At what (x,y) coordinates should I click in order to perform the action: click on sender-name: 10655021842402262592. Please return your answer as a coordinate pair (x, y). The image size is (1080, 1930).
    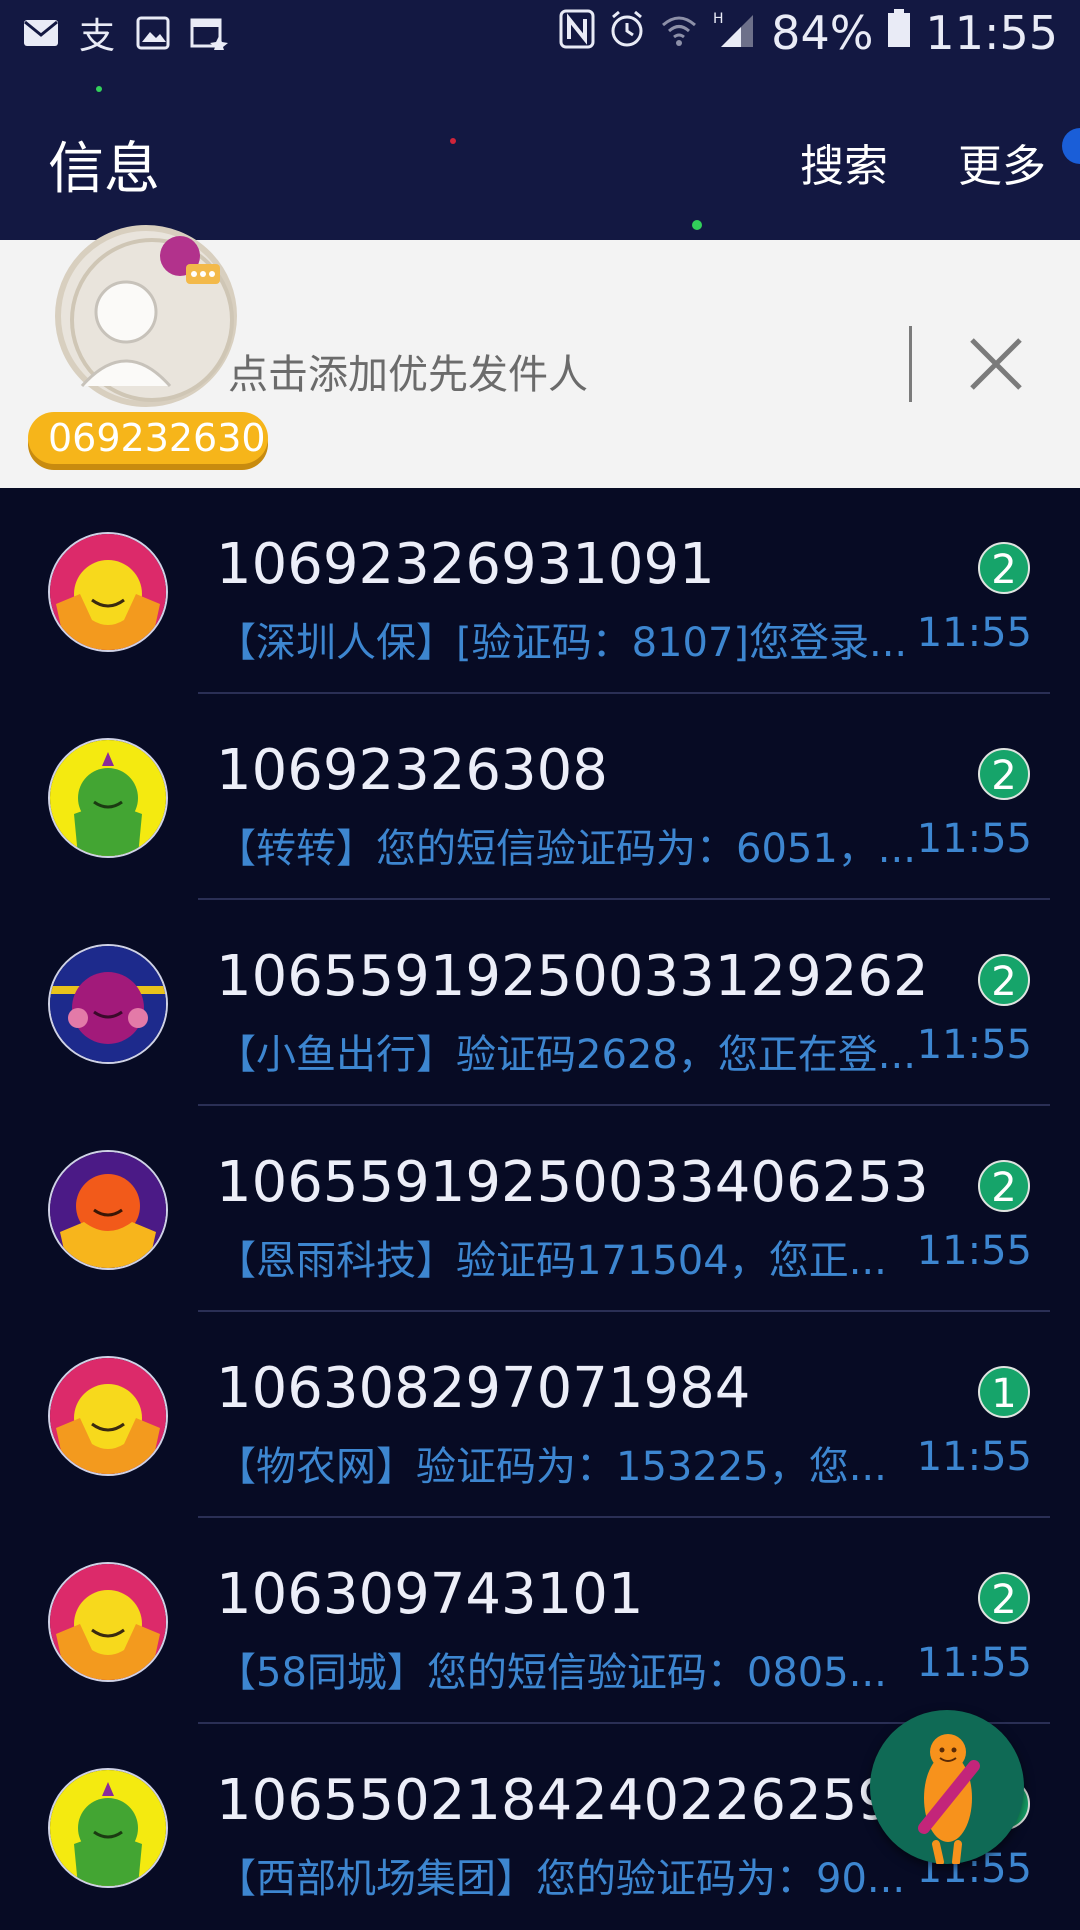
    Looking at the image, I should click on (572, 1800).